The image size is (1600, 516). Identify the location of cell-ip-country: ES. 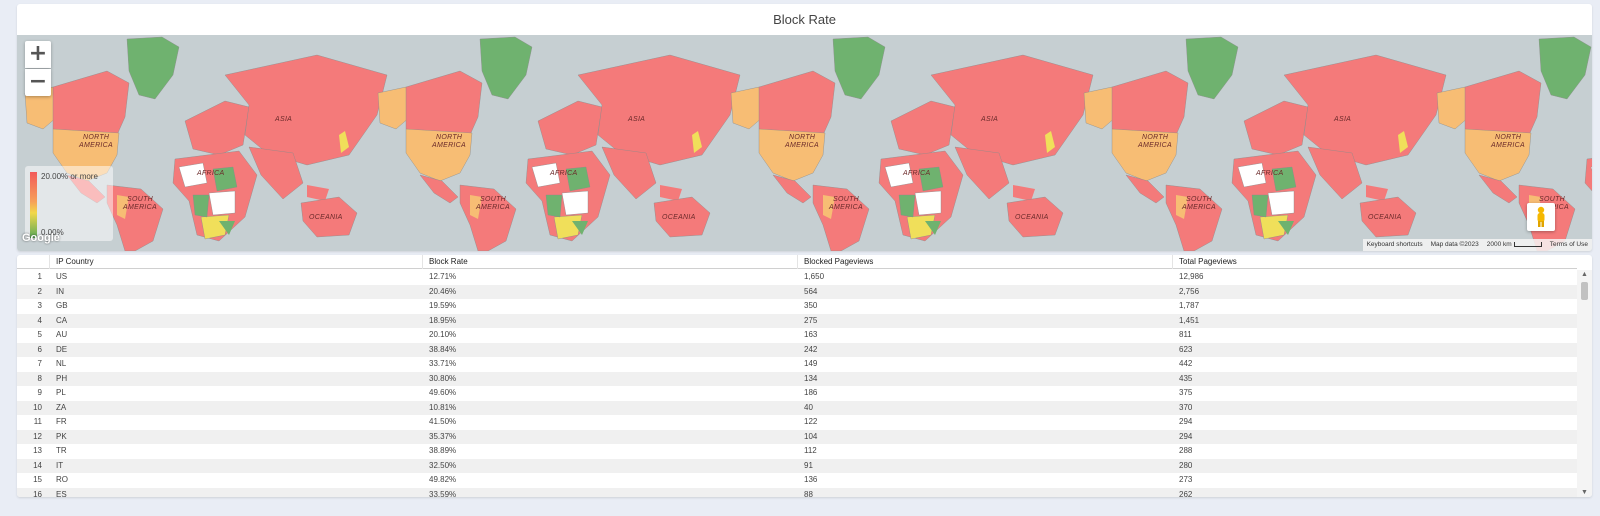
(61, 493).